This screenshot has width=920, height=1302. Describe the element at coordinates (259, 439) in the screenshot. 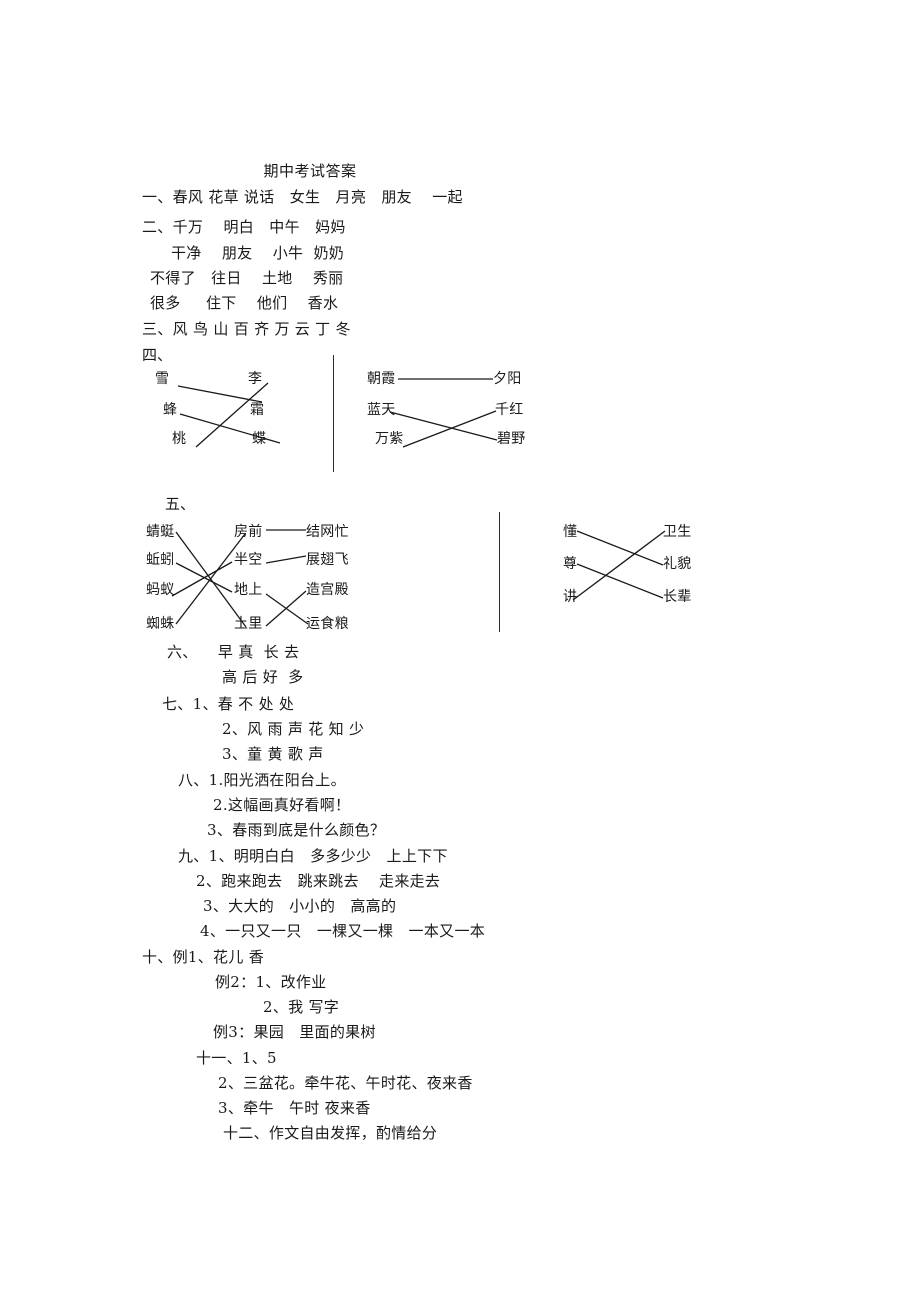

I see `s4-right-word-3: 蝶` at that location.